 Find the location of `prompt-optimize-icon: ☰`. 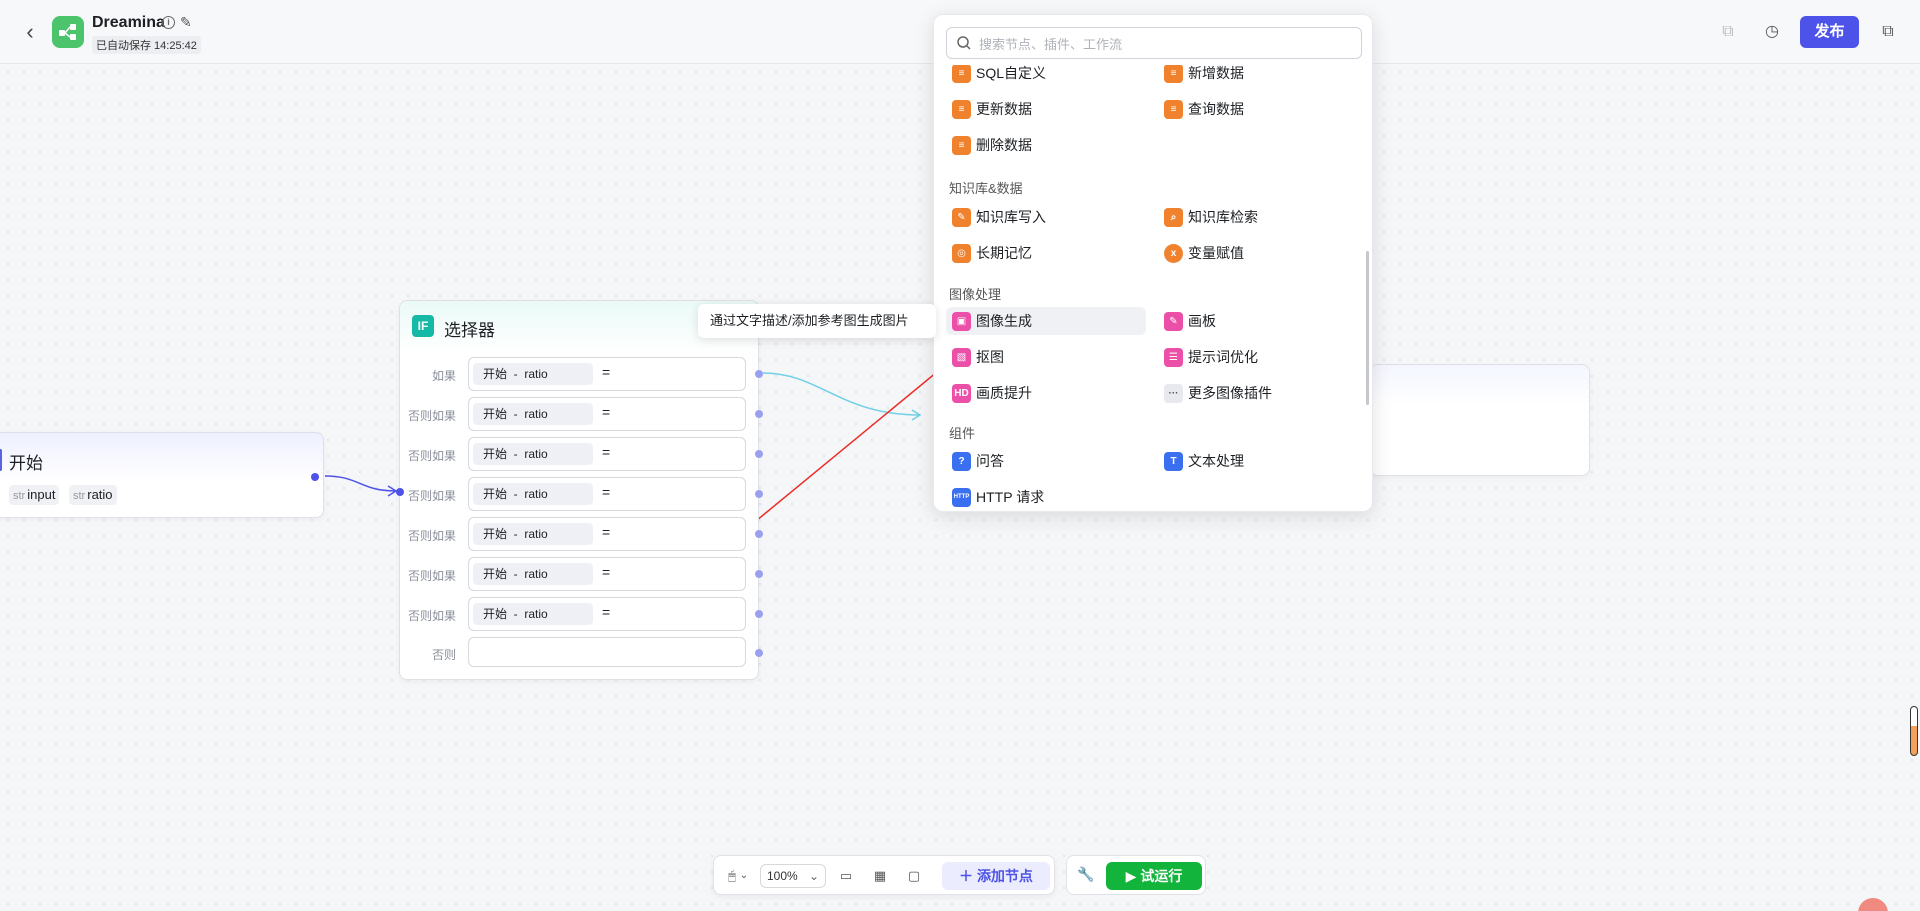

prompt-optimize-icon: ☰ is located at coordinates (1173, 357).